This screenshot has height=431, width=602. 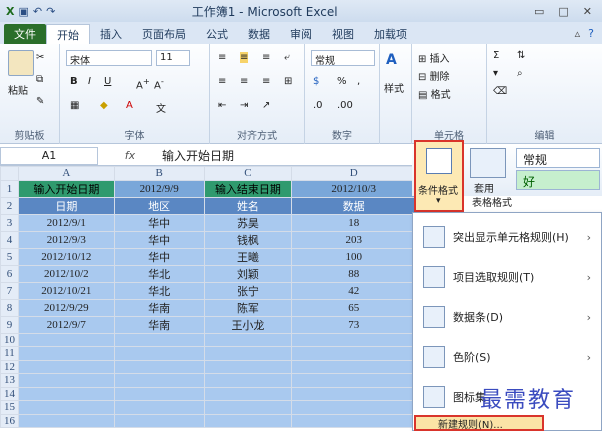 What do you see at coordinates (358, 81) in the screenshot?
I see `comma-icon: ,` at bounding box center [358, 81].